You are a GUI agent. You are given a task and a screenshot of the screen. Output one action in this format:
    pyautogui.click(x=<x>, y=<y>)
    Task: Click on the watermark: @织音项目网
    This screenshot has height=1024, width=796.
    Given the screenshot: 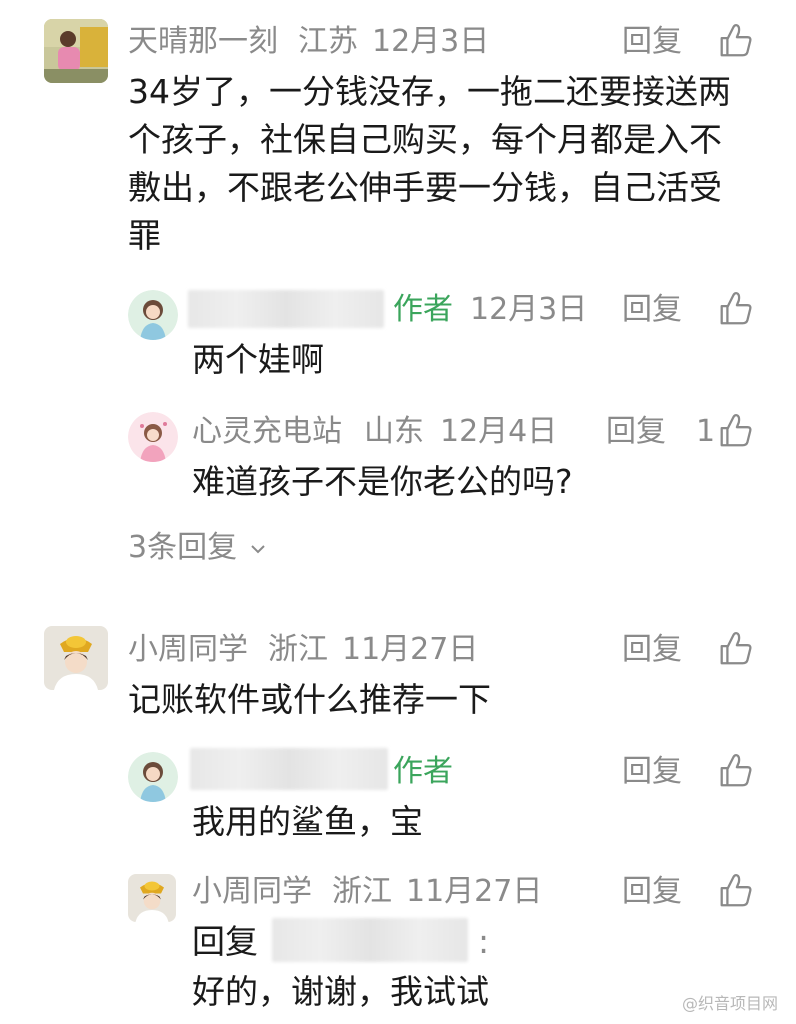 What is the action you would take?
    pyautogui.click(x=729, y=1003)
    